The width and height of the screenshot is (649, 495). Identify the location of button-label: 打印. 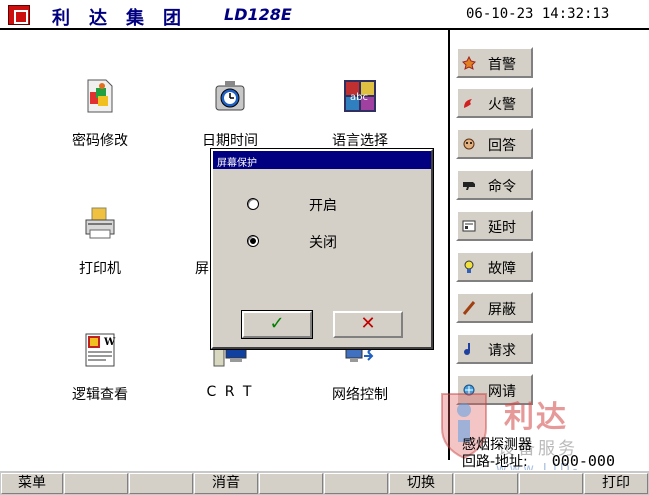
(616, 483).